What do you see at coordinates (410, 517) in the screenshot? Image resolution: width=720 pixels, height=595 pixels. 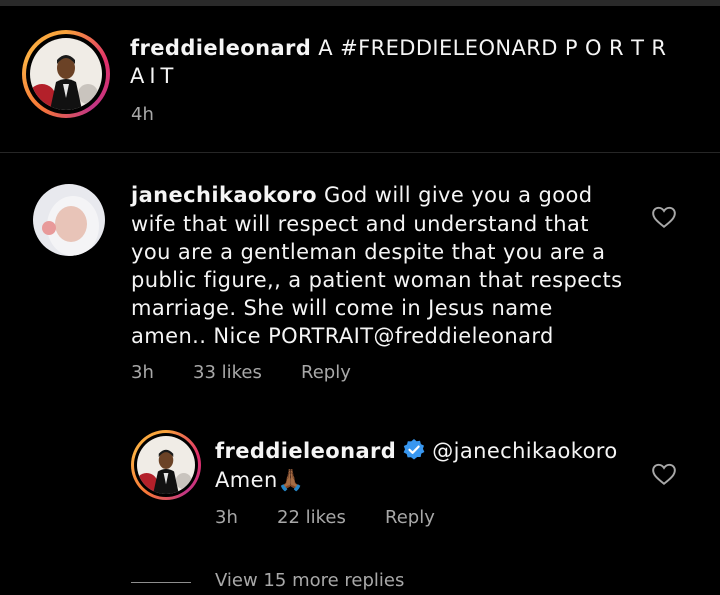 I see `reply-reply-button: Reply` at bounding box center [410, 517].